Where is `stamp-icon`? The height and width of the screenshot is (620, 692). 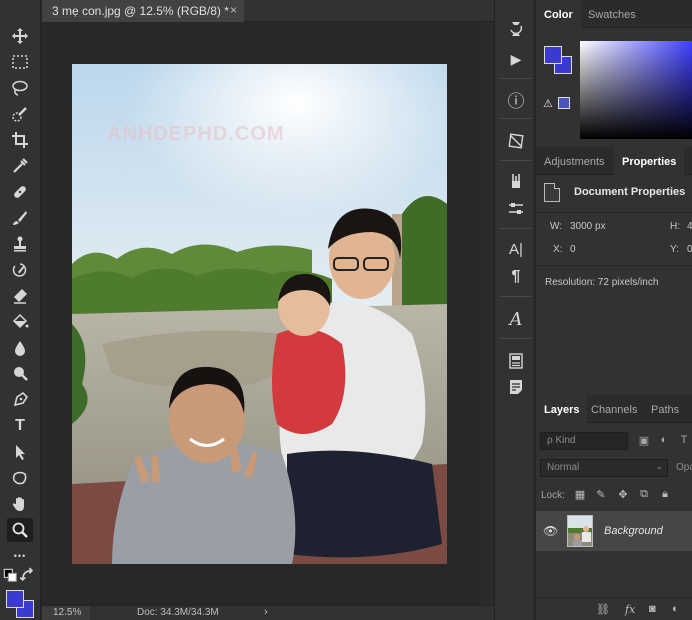 stamp-icon is located at coordinates (20, 244).